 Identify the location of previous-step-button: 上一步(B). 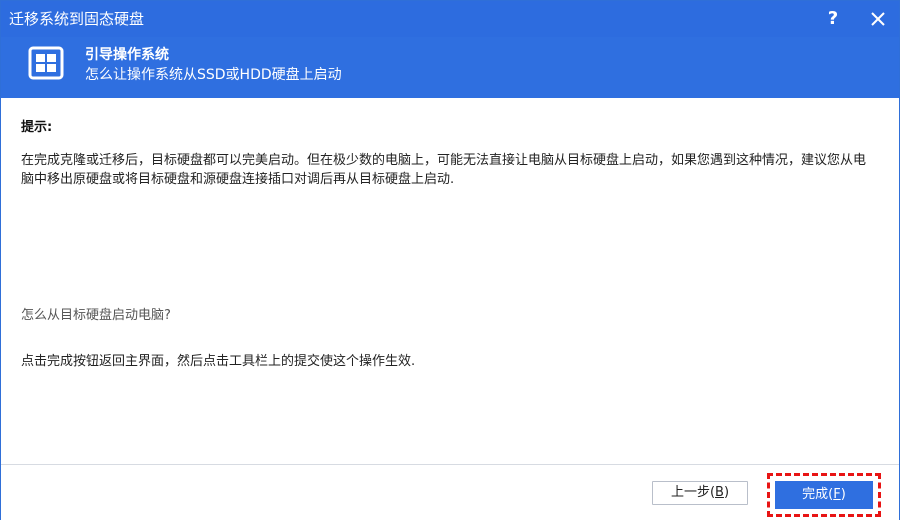
(700, 493).